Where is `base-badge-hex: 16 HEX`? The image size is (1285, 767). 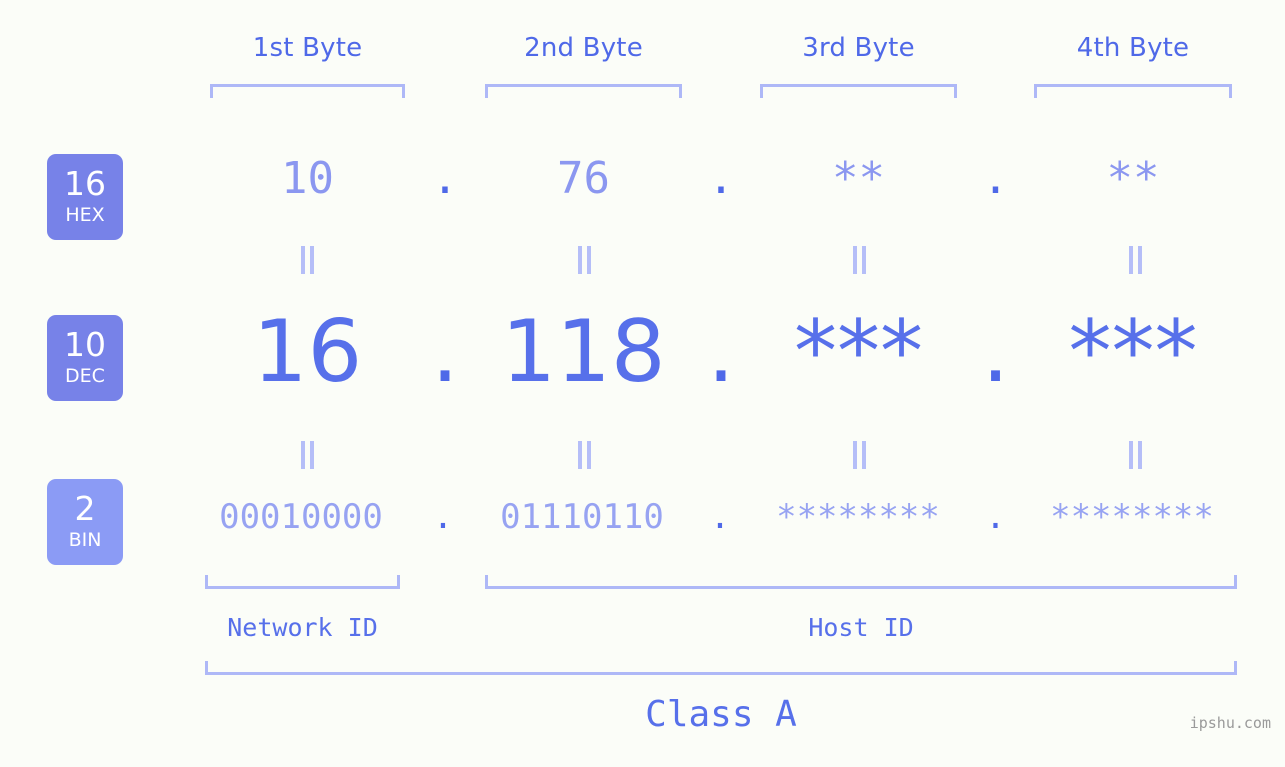
base-badge-hex: 16 HEX is located at coordinates (85, 197).